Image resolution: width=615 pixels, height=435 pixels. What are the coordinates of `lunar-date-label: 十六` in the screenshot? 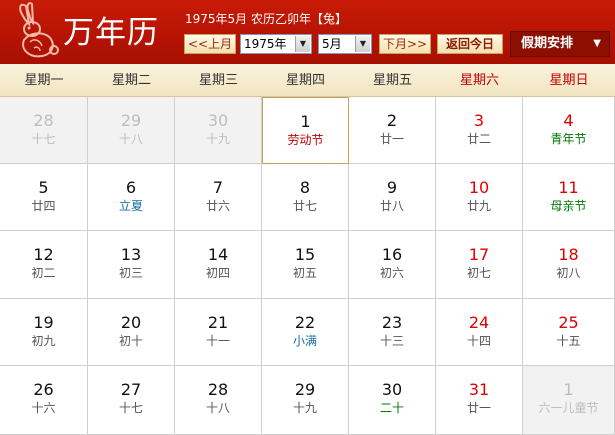 It's located at (43, 408).